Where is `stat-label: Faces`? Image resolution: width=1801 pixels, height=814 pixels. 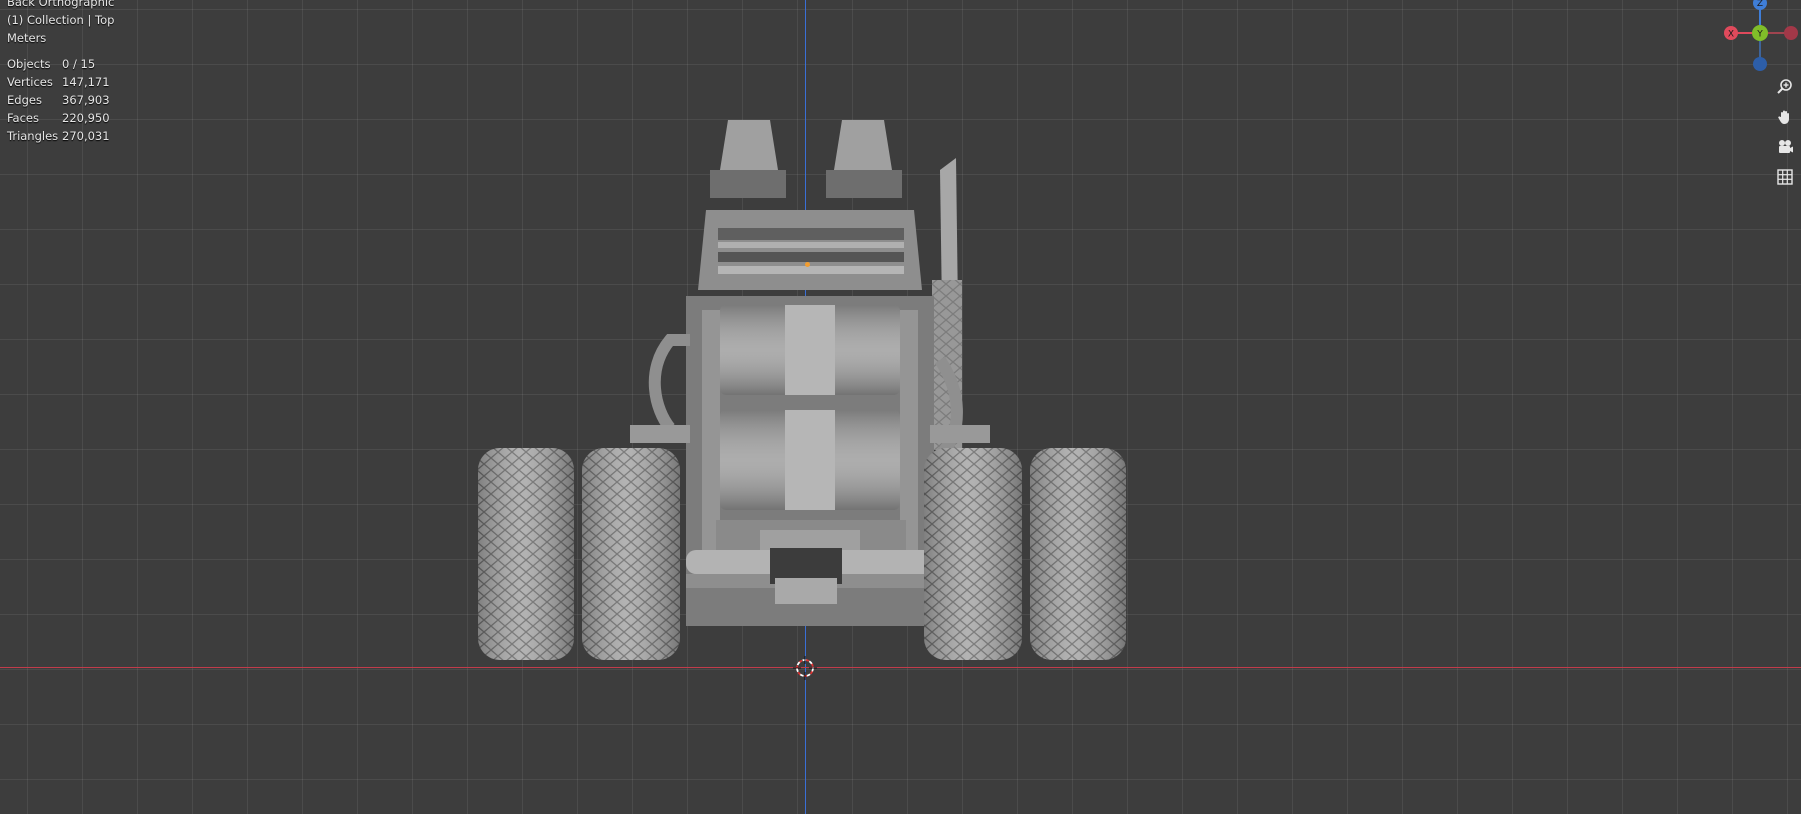 stat-label: Faces is located at coordinates (23, 118).